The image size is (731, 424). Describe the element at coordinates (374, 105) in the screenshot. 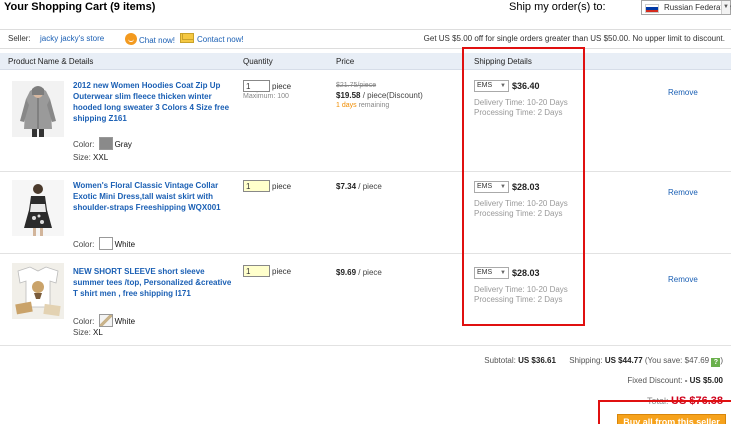

I see `discount-remaining: remaining` at that location.